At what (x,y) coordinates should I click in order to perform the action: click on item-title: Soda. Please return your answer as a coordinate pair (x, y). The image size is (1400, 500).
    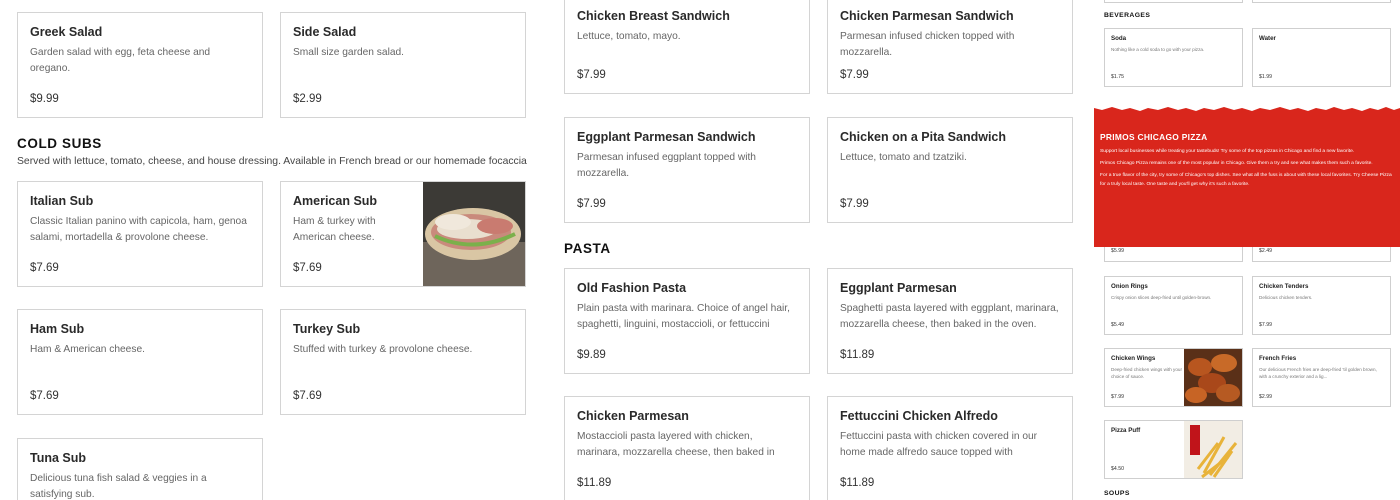
    Looking at the image, I should click on (1119, 38).